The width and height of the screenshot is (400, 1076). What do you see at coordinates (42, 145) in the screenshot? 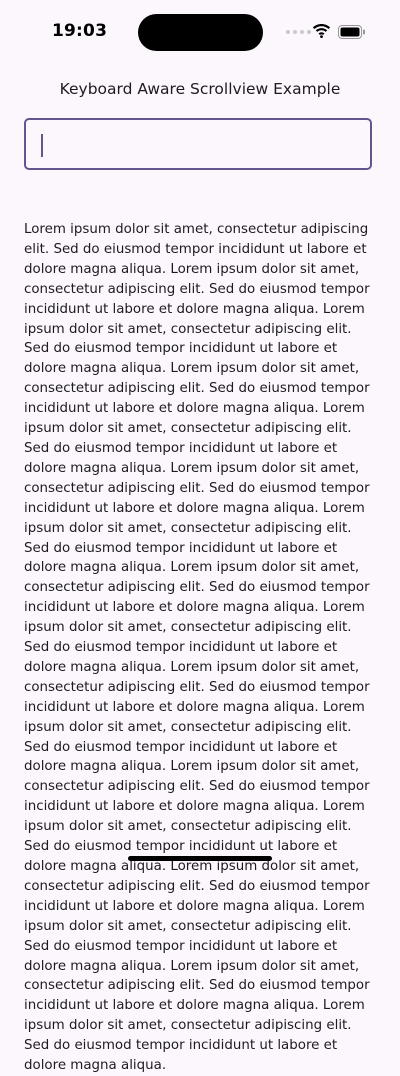
I see `text-cursor` at bounding box center [42, 145].